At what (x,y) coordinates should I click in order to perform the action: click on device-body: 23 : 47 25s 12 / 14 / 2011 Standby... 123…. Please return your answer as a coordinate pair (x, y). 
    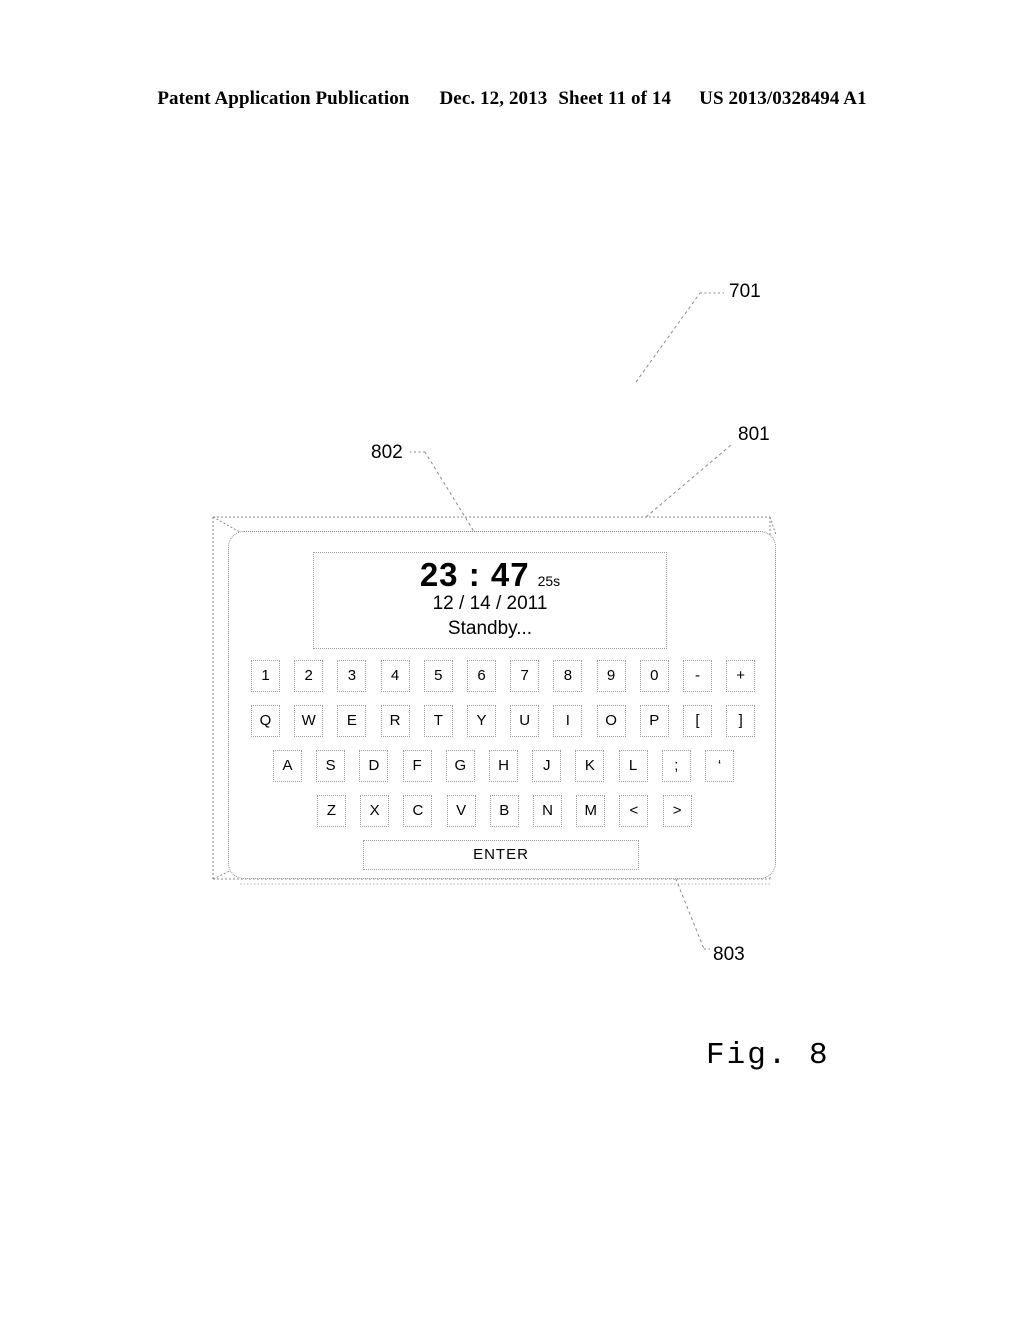
    Looking at the image, I should click on (502, 705).